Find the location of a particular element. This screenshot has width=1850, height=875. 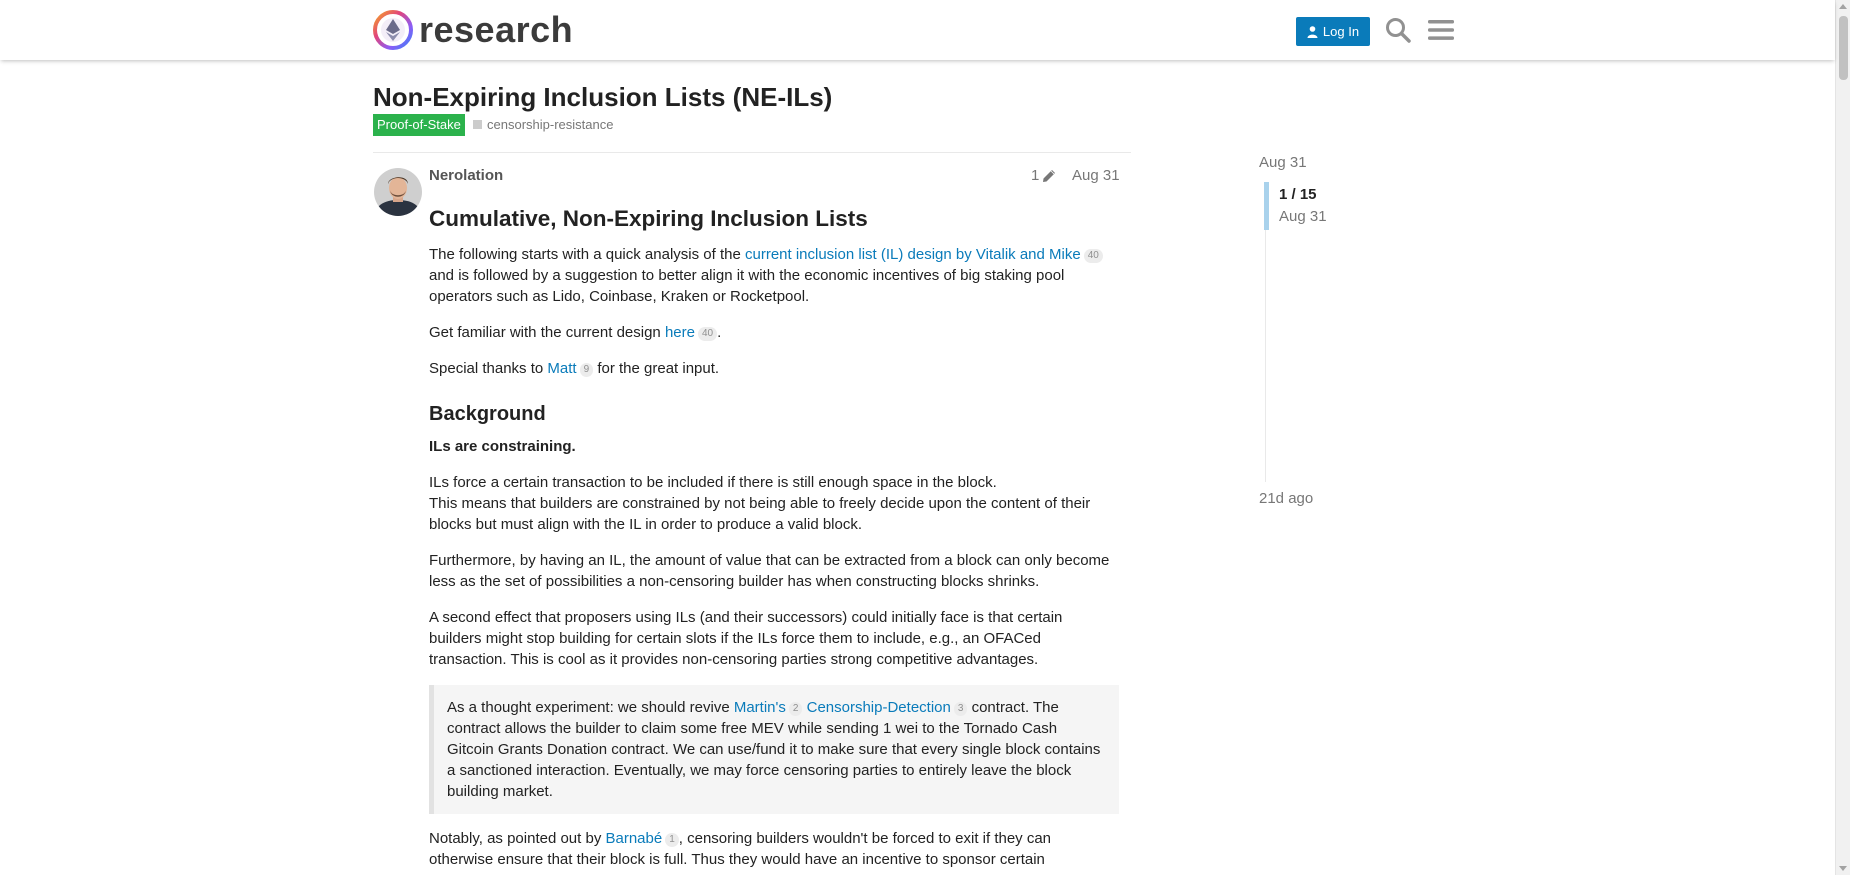

menu-icon is located at coordinates (1441, 30).